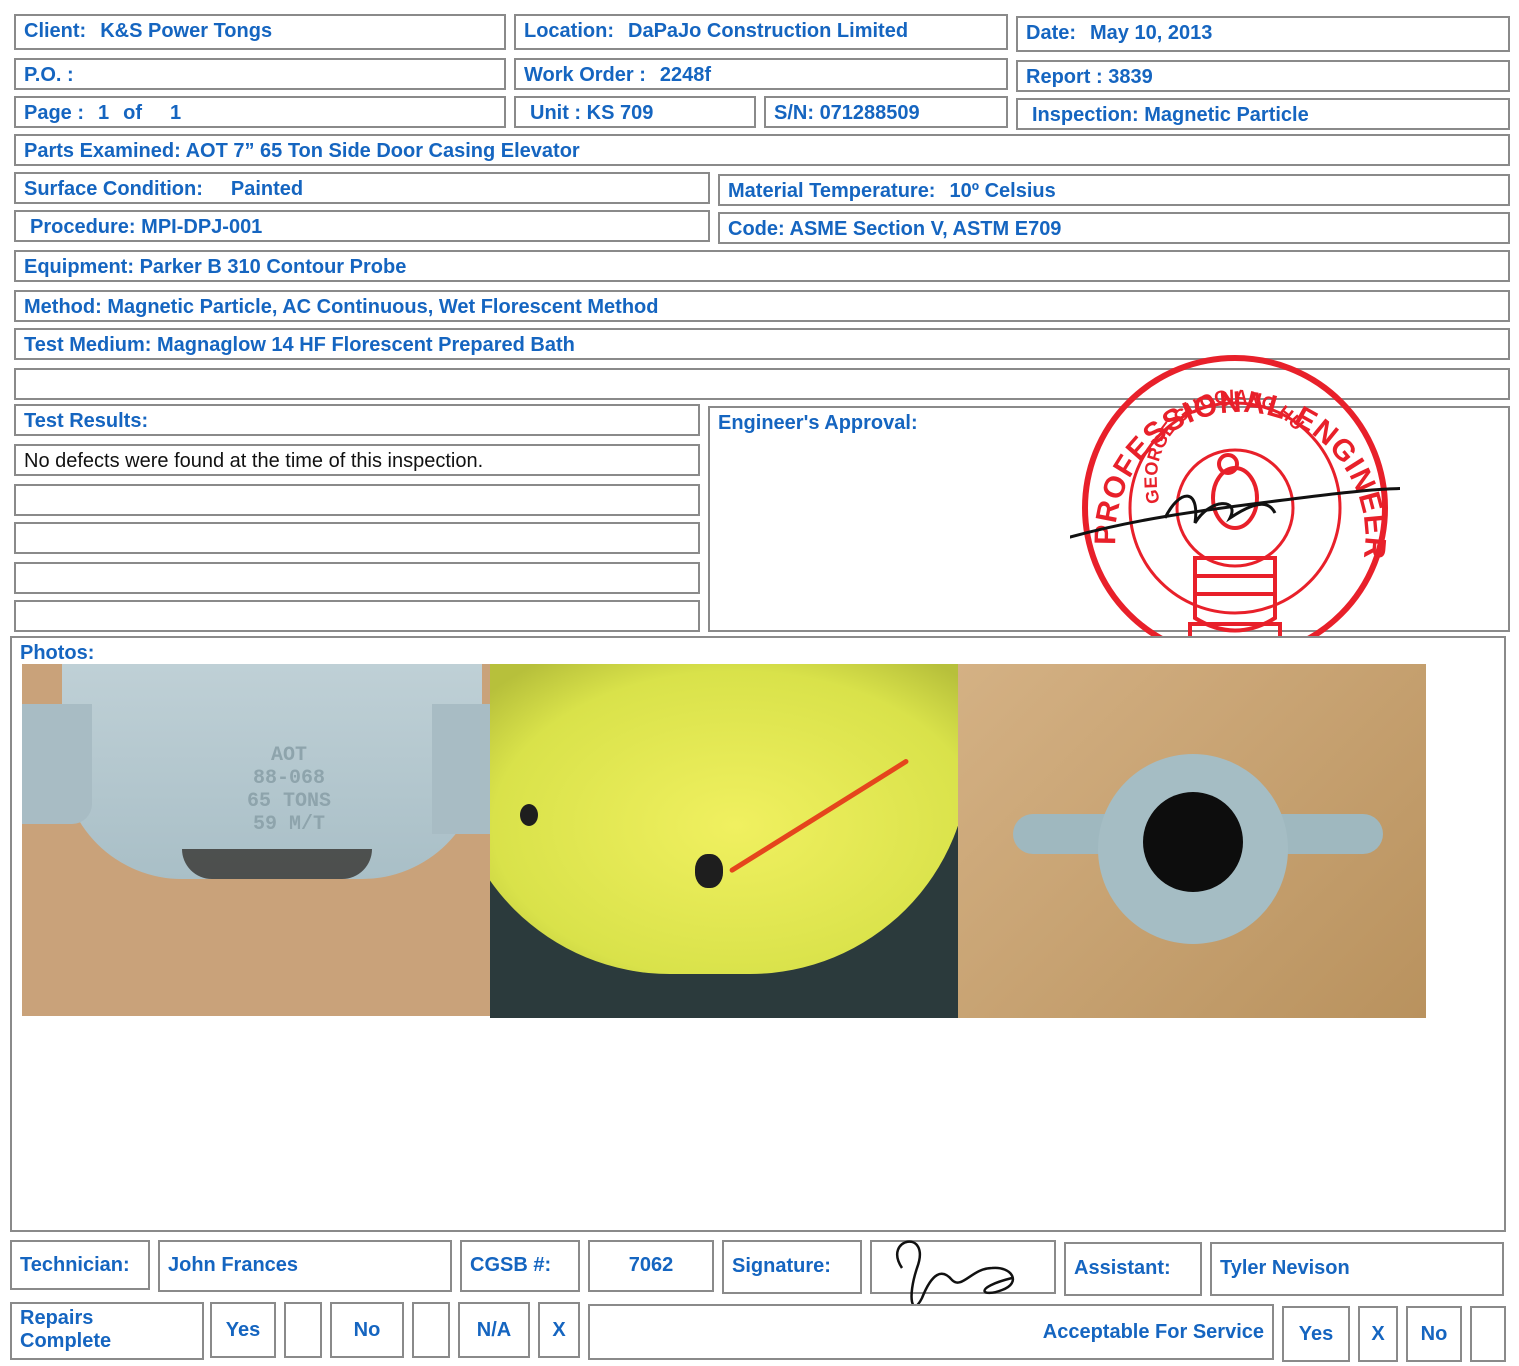  What do you see at coordinates (569, 31) in the screenshot?
I see `location-label: Location:` at bounding box center [569, 31].